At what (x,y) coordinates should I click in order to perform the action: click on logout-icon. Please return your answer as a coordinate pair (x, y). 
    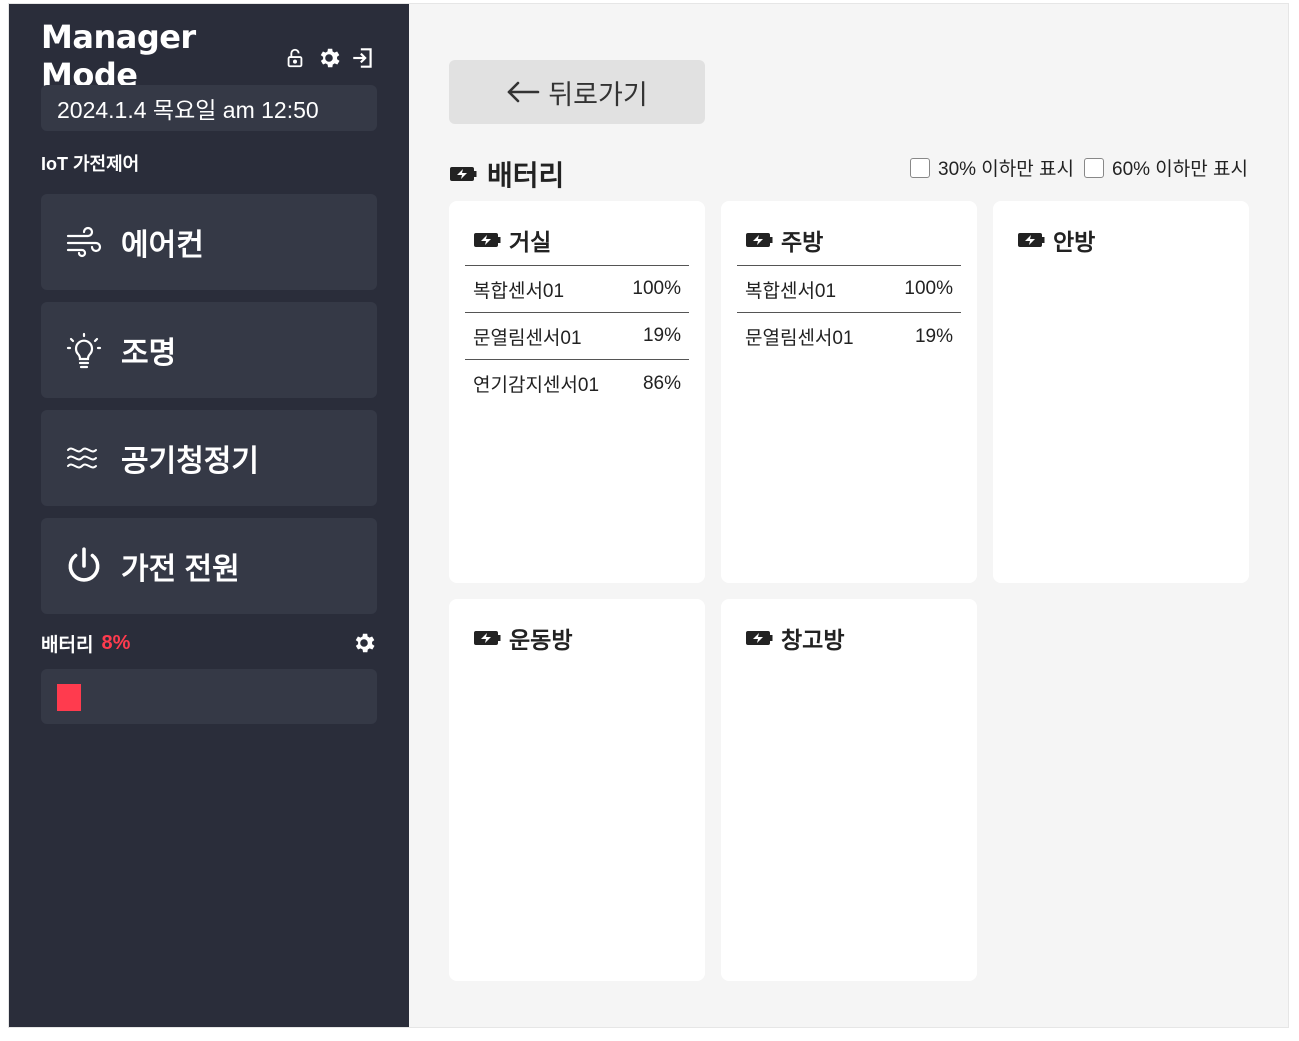
    Looking at the image, I should click on (363, 58).